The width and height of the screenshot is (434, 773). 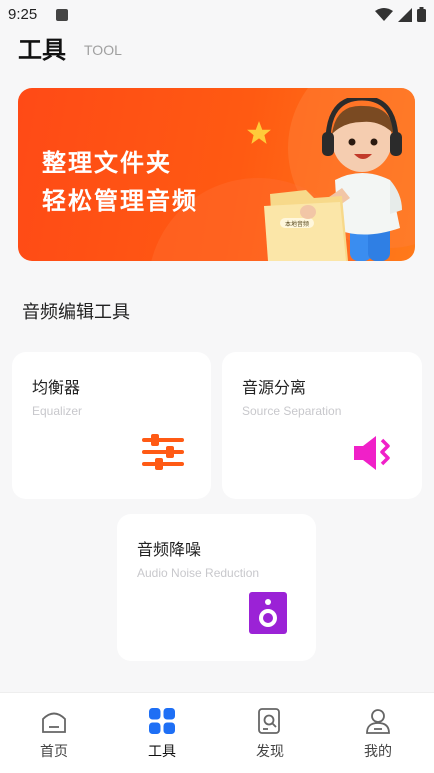 I want to click on speaker-waves-icon, so click(x=372, y=453).